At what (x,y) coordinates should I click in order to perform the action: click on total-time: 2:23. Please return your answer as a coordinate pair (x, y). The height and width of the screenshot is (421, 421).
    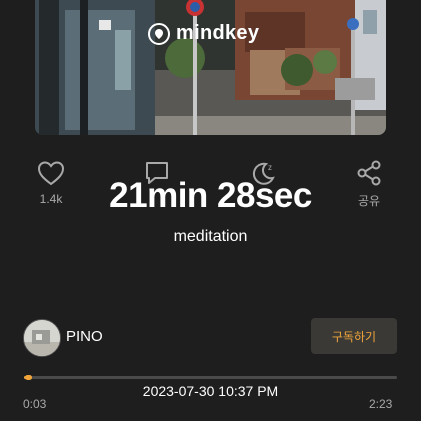
    Looking at the image, I should click on (381, 404).